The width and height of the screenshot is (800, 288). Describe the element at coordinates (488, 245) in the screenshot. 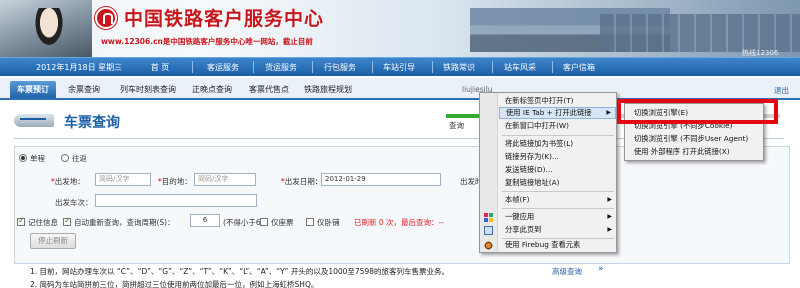

I see `firebug-icon` at that location.